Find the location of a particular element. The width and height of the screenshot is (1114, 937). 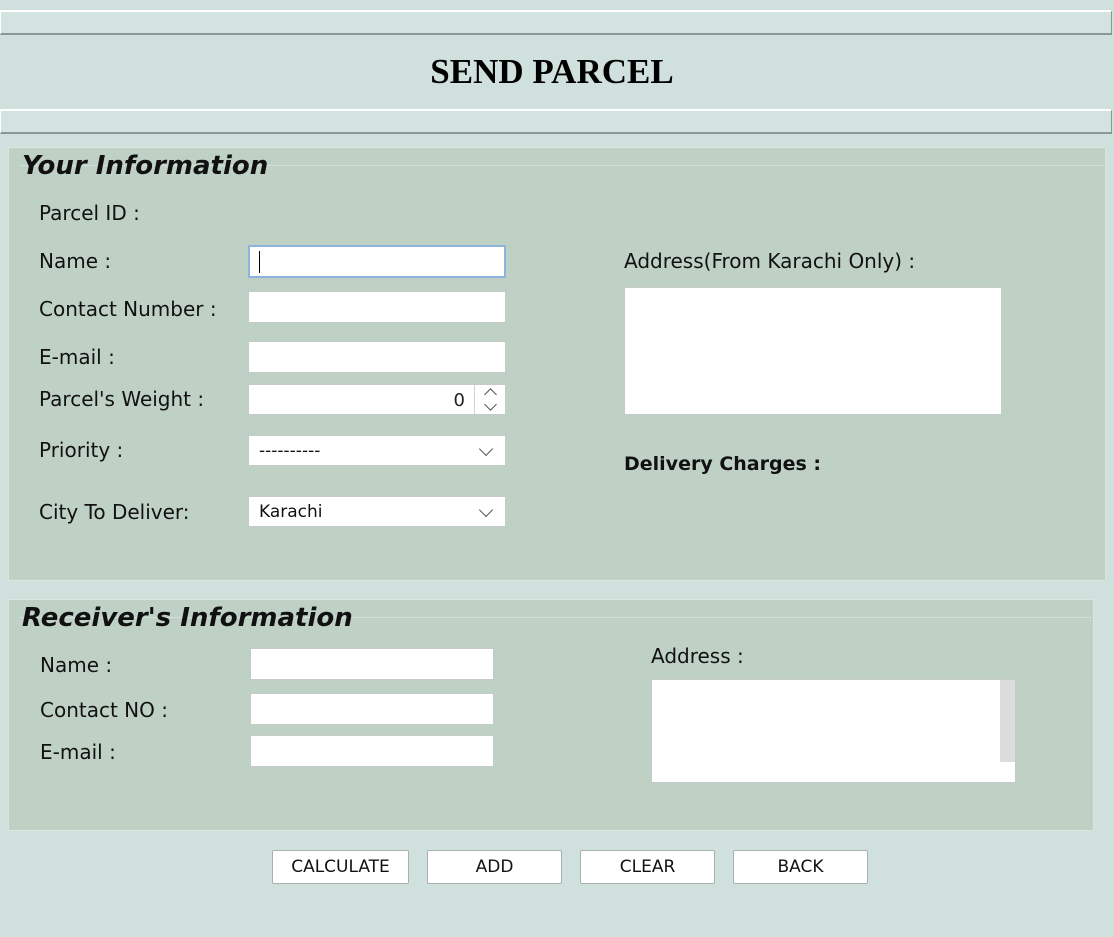

parcel-weight-label: Parcel's Weight : is located at coordinates (122, 399).